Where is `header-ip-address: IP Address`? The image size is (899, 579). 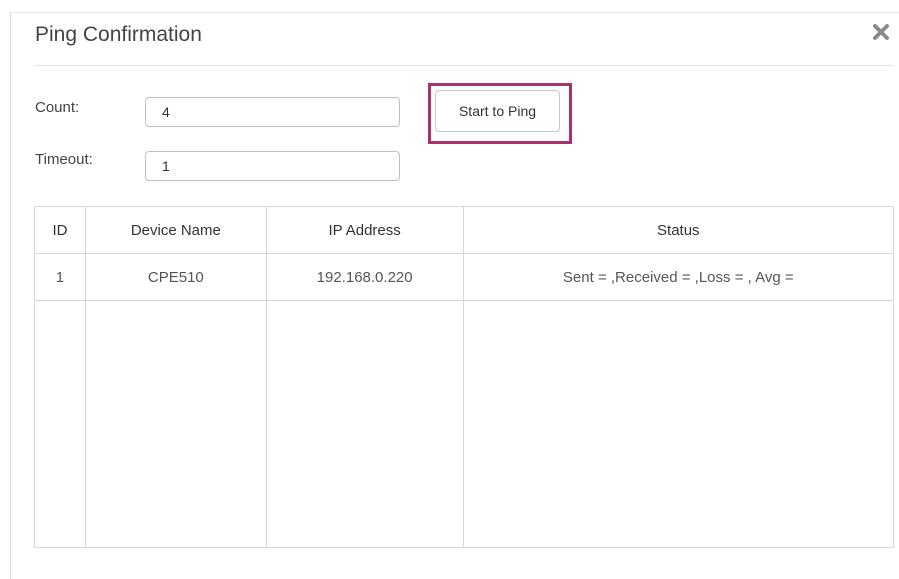 header-ip-address: IP Address is located at coordinates (364, 230).